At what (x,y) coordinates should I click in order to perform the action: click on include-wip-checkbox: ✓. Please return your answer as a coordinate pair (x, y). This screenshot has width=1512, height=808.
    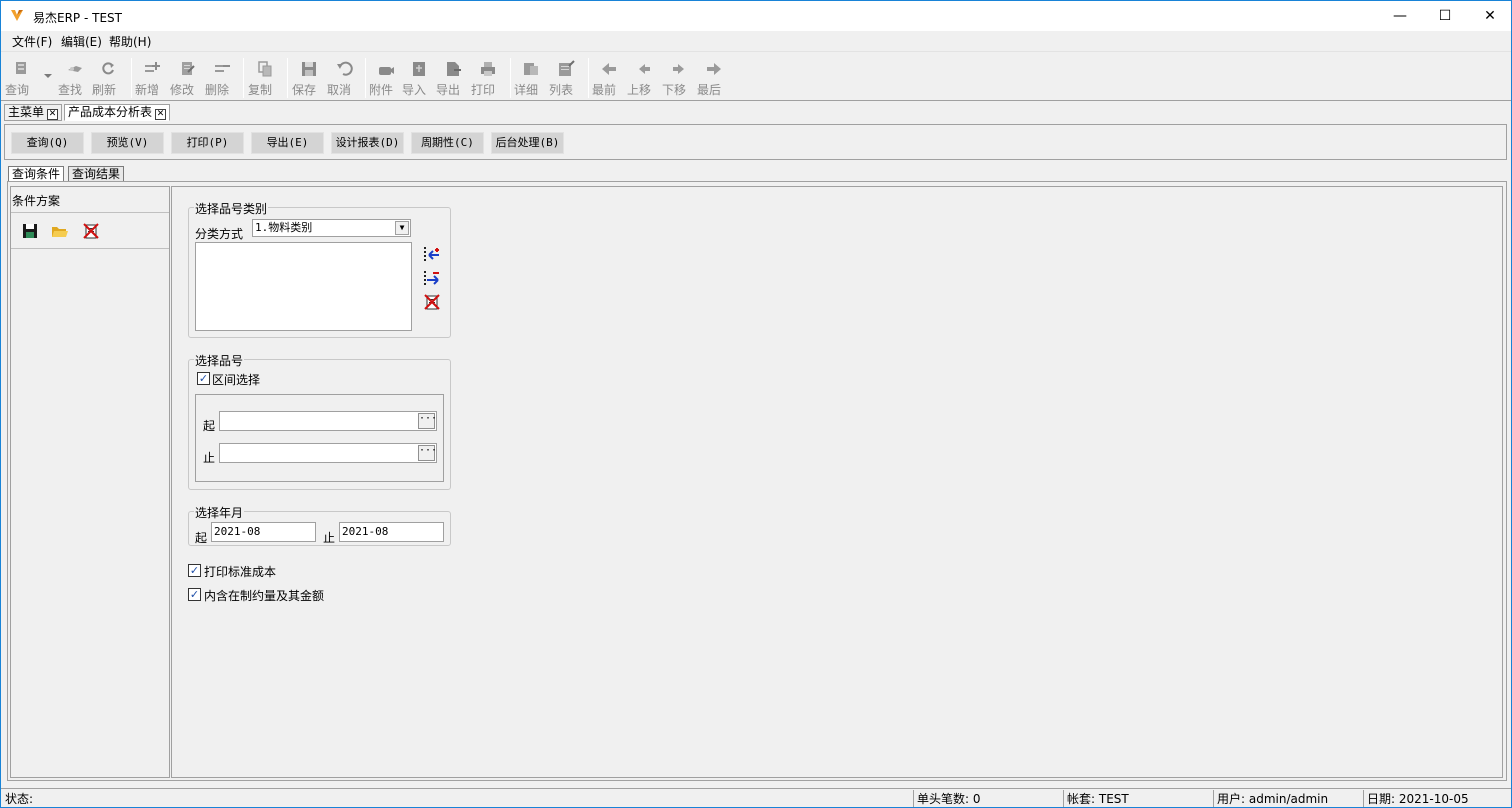
    Looking at the image, I should click on (194, 594).